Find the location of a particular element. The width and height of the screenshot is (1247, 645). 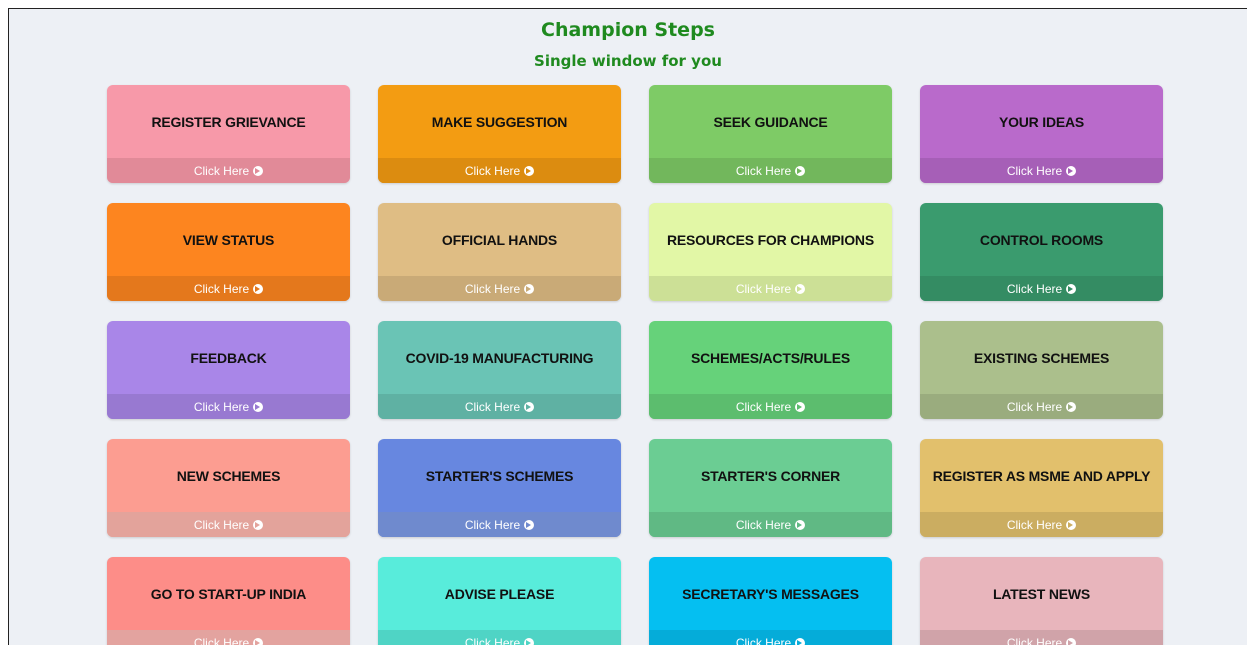

card-covid-19-manufacturing: COVID-19 MANUFACTURING Click Here is located at coordinates (499, 370).